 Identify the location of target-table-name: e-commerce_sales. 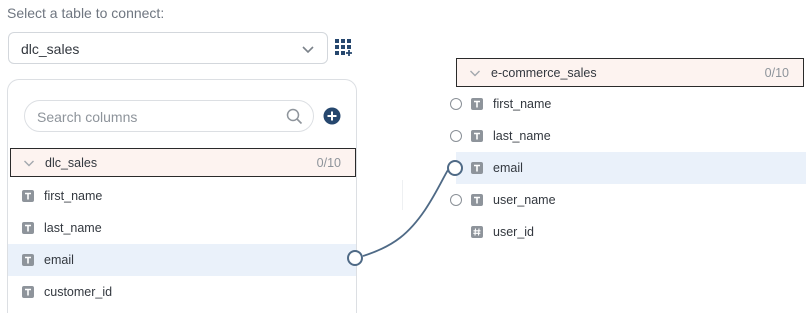
(544, 73).